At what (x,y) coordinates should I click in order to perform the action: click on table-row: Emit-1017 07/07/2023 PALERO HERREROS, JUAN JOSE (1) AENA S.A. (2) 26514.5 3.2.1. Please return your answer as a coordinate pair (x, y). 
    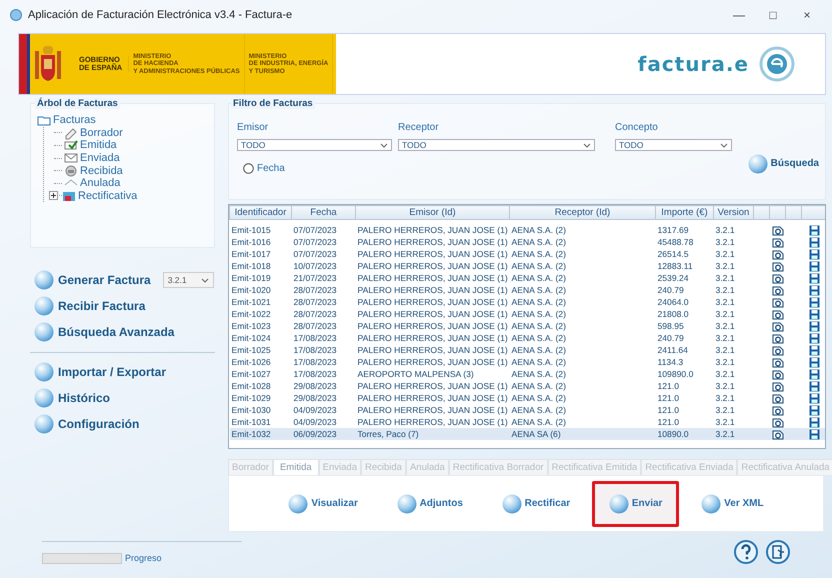
    Looking at the image, I should click on (527, 254).